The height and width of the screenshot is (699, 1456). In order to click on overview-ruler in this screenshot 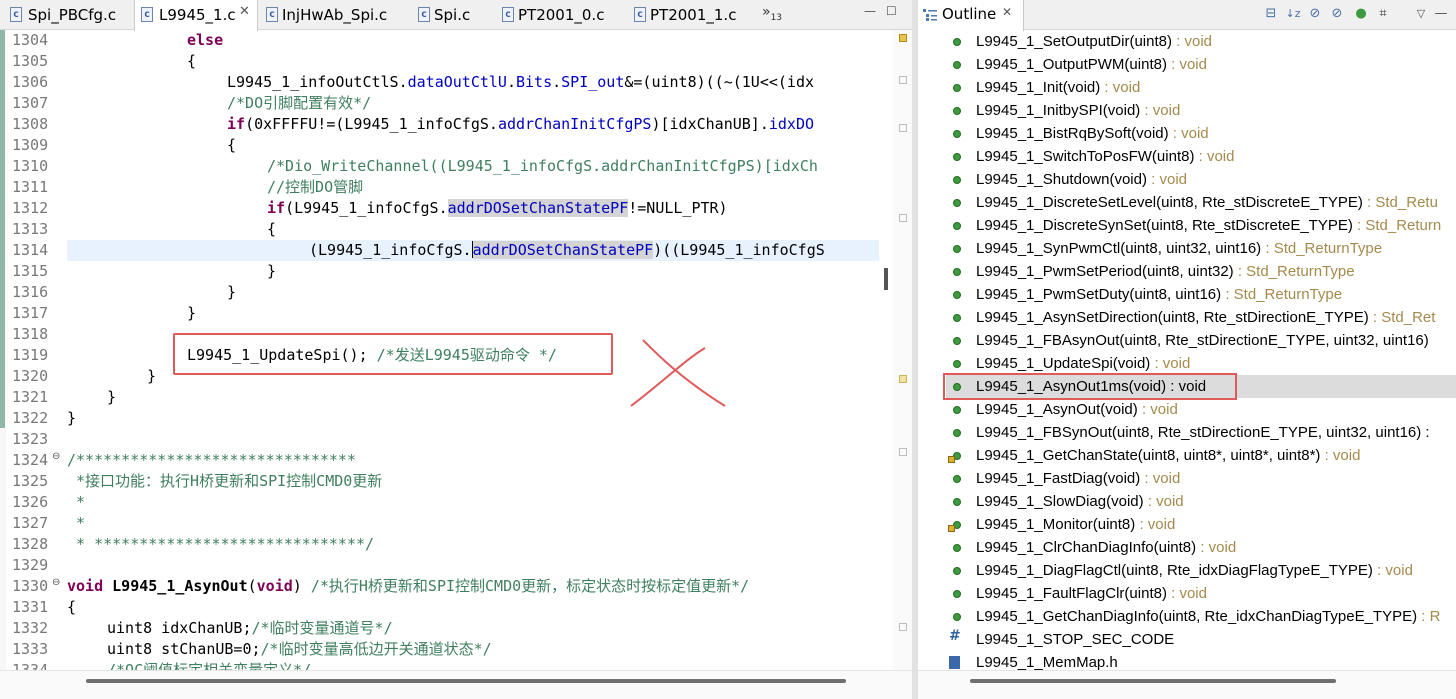, I will do `click(902, 350)`.